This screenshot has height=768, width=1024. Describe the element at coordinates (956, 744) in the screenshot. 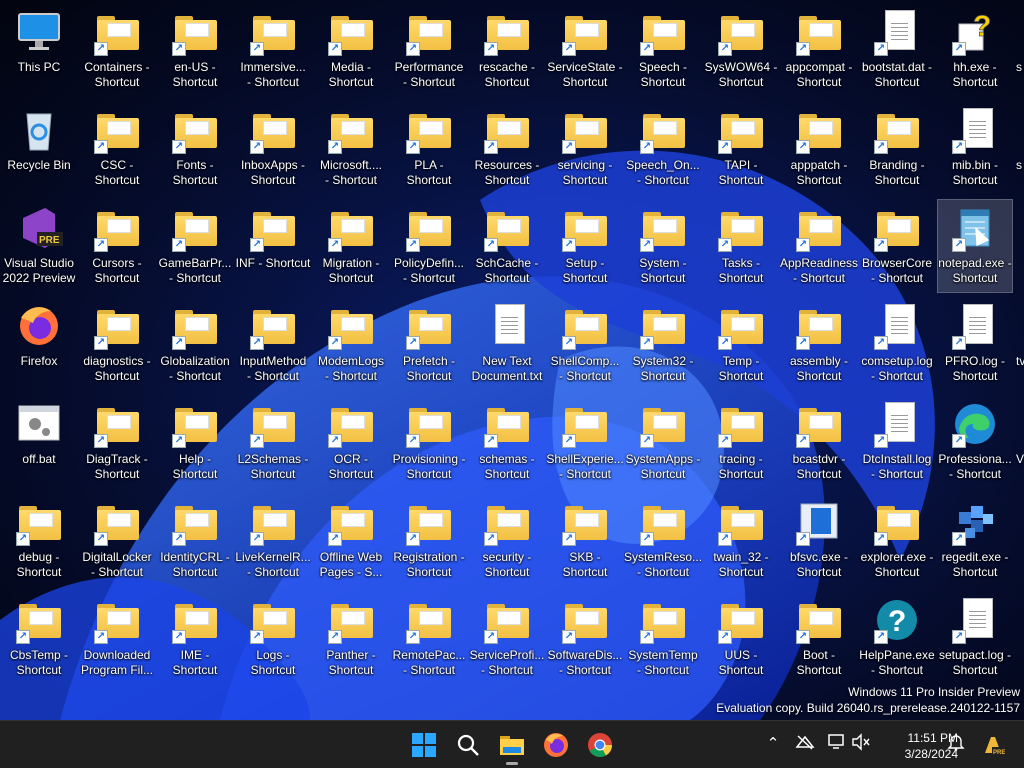

I see `notification-bell-icon` at that location.